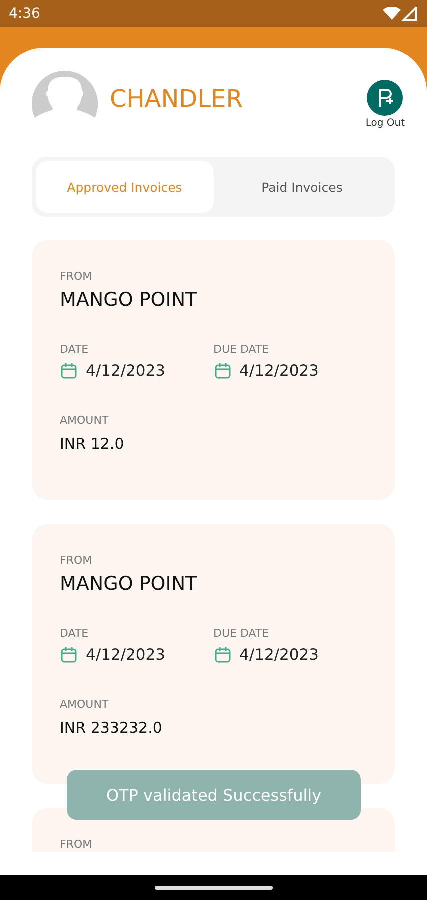 This screenshot has height=900, width=427. I want to click on amount-value: INR 233232.0, so click(112, 728).